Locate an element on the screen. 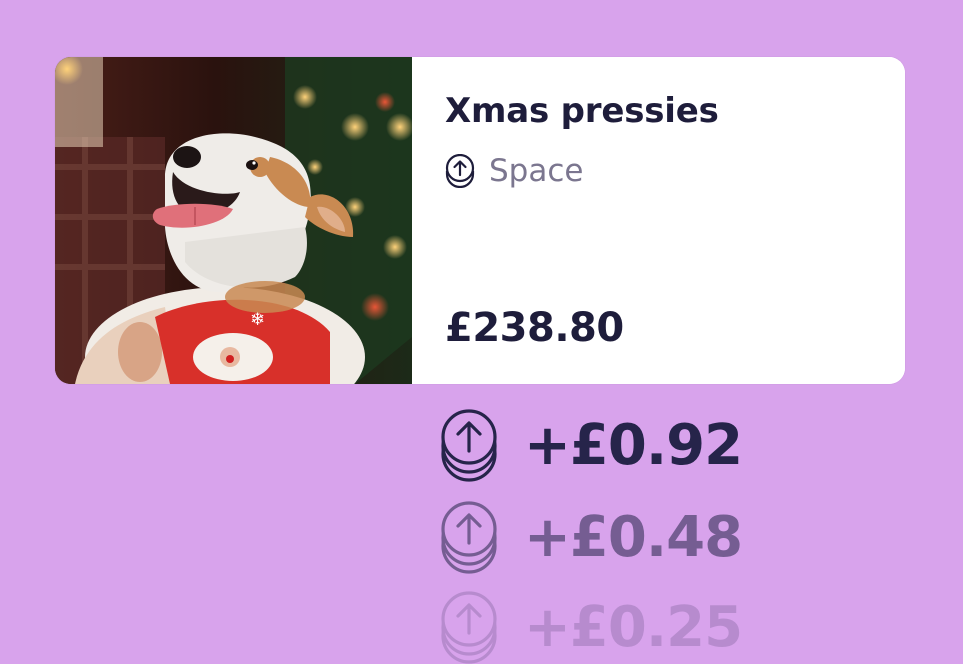 The image size is (963, 664). increment-row: +£0.92 is located at coordinates (591, 445).